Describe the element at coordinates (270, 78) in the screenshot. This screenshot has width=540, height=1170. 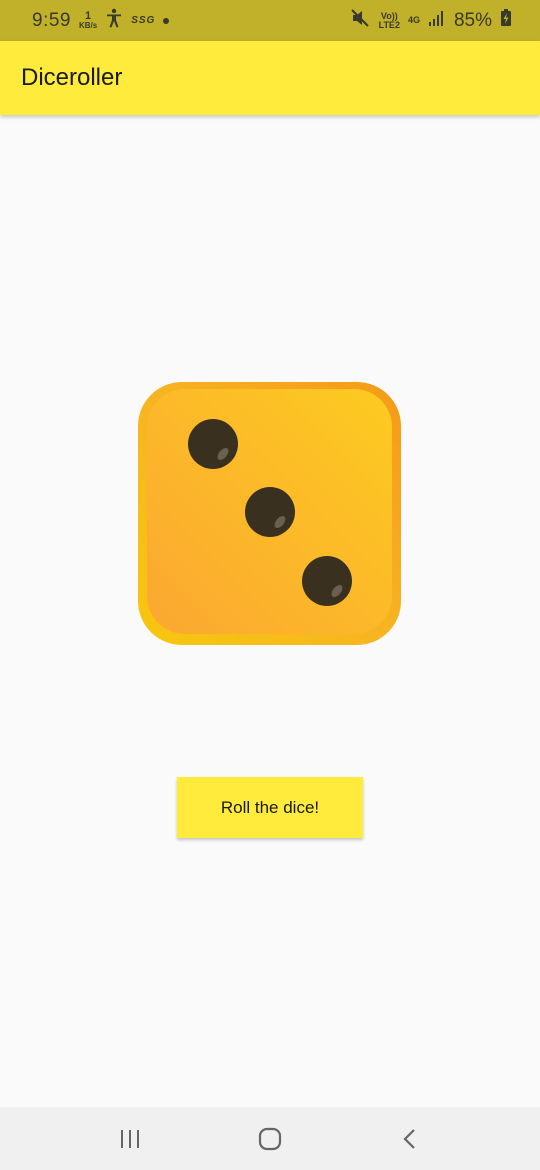
I see `app-bar: Diceroller` at that location.